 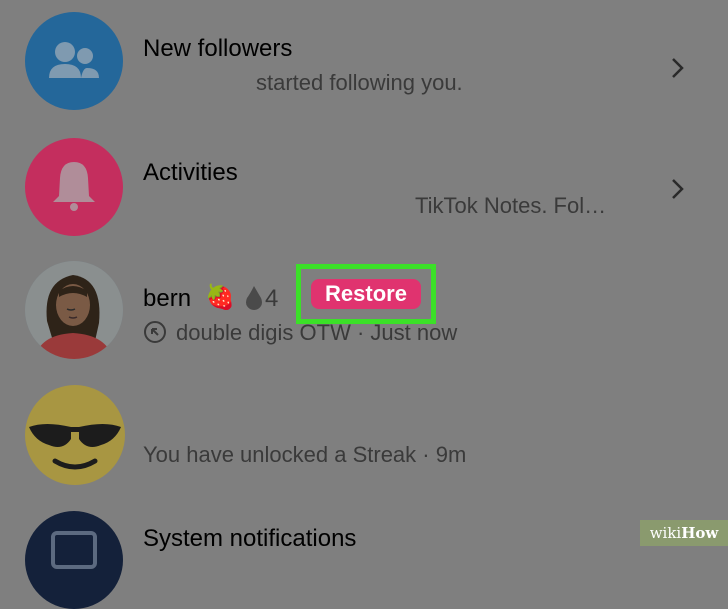 I want to click on new-followers-avatar, so click(x=74, y=61).